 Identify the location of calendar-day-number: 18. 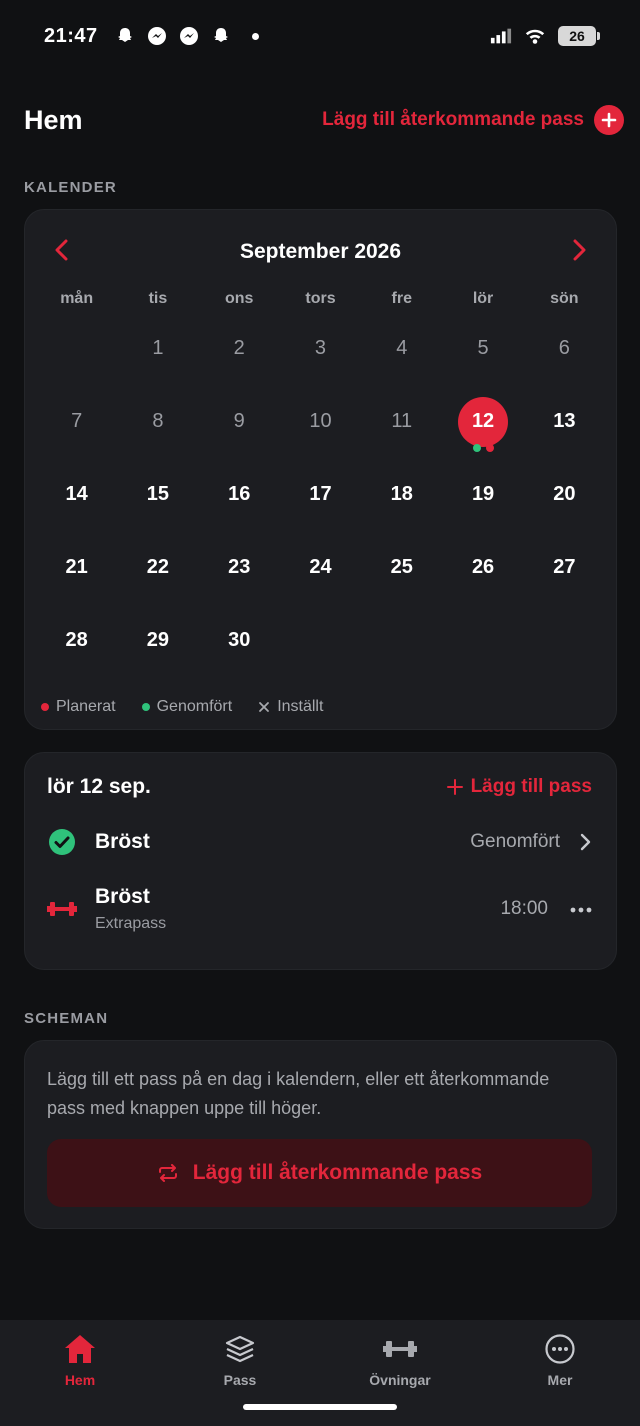
(401, 494).